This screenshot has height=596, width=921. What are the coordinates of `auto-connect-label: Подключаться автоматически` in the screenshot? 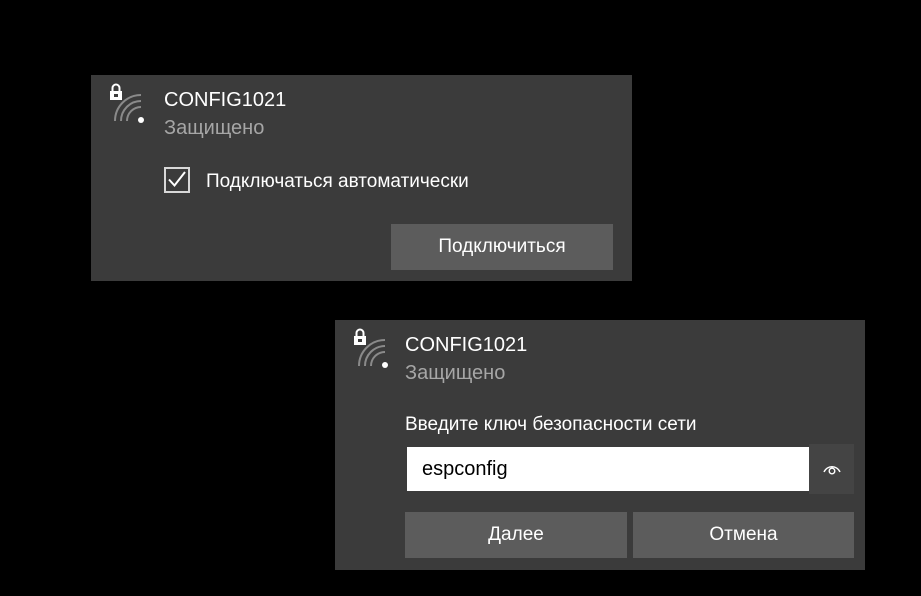 It's located at (337, 182).